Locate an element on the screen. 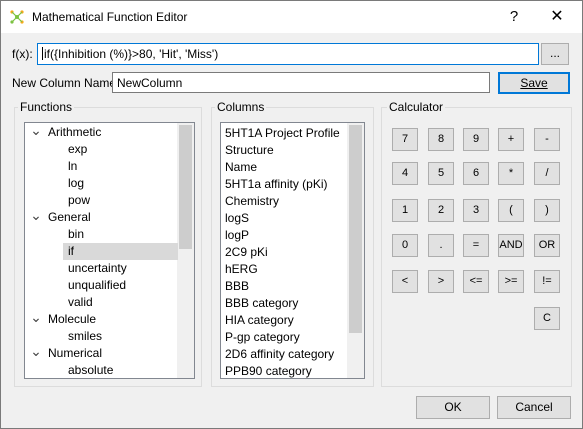  calc-digit-3-button: 3 is located at coordinates (476, 210).